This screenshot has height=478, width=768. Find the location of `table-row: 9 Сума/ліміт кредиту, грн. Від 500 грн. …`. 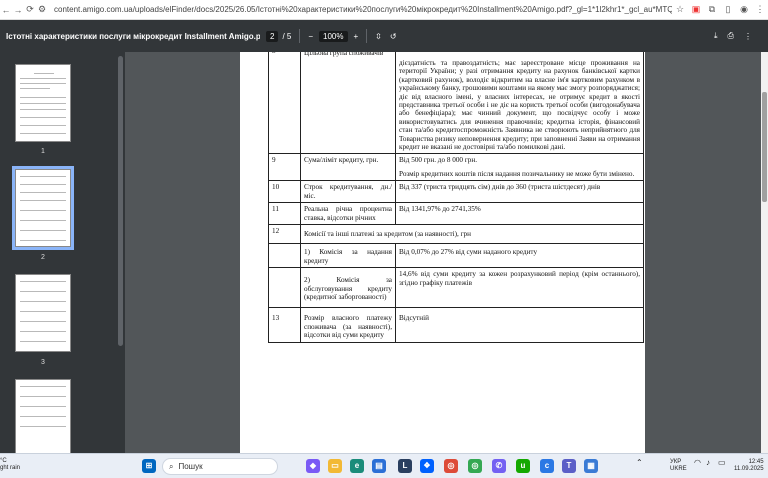

table-row: 9 Сума/ліміт кредиту, грн. Від 500 грн. … is located at coordinates (456, 167).